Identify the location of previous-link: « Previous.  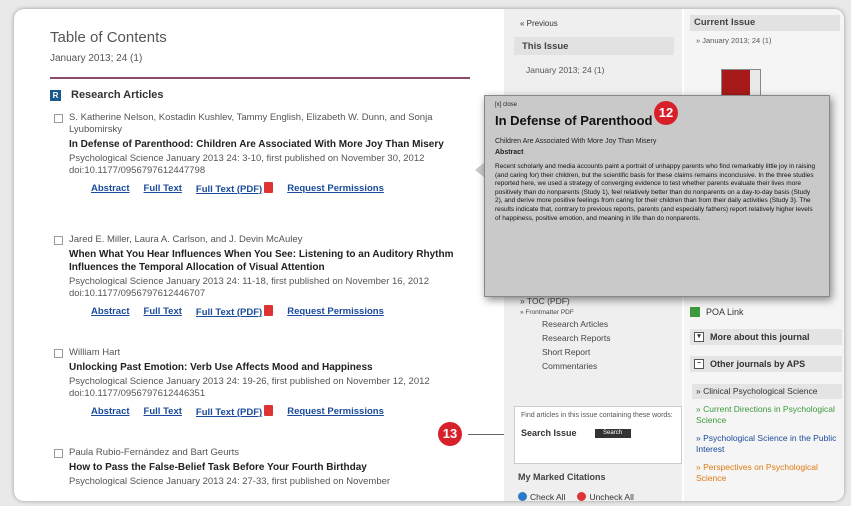
(539, 23).